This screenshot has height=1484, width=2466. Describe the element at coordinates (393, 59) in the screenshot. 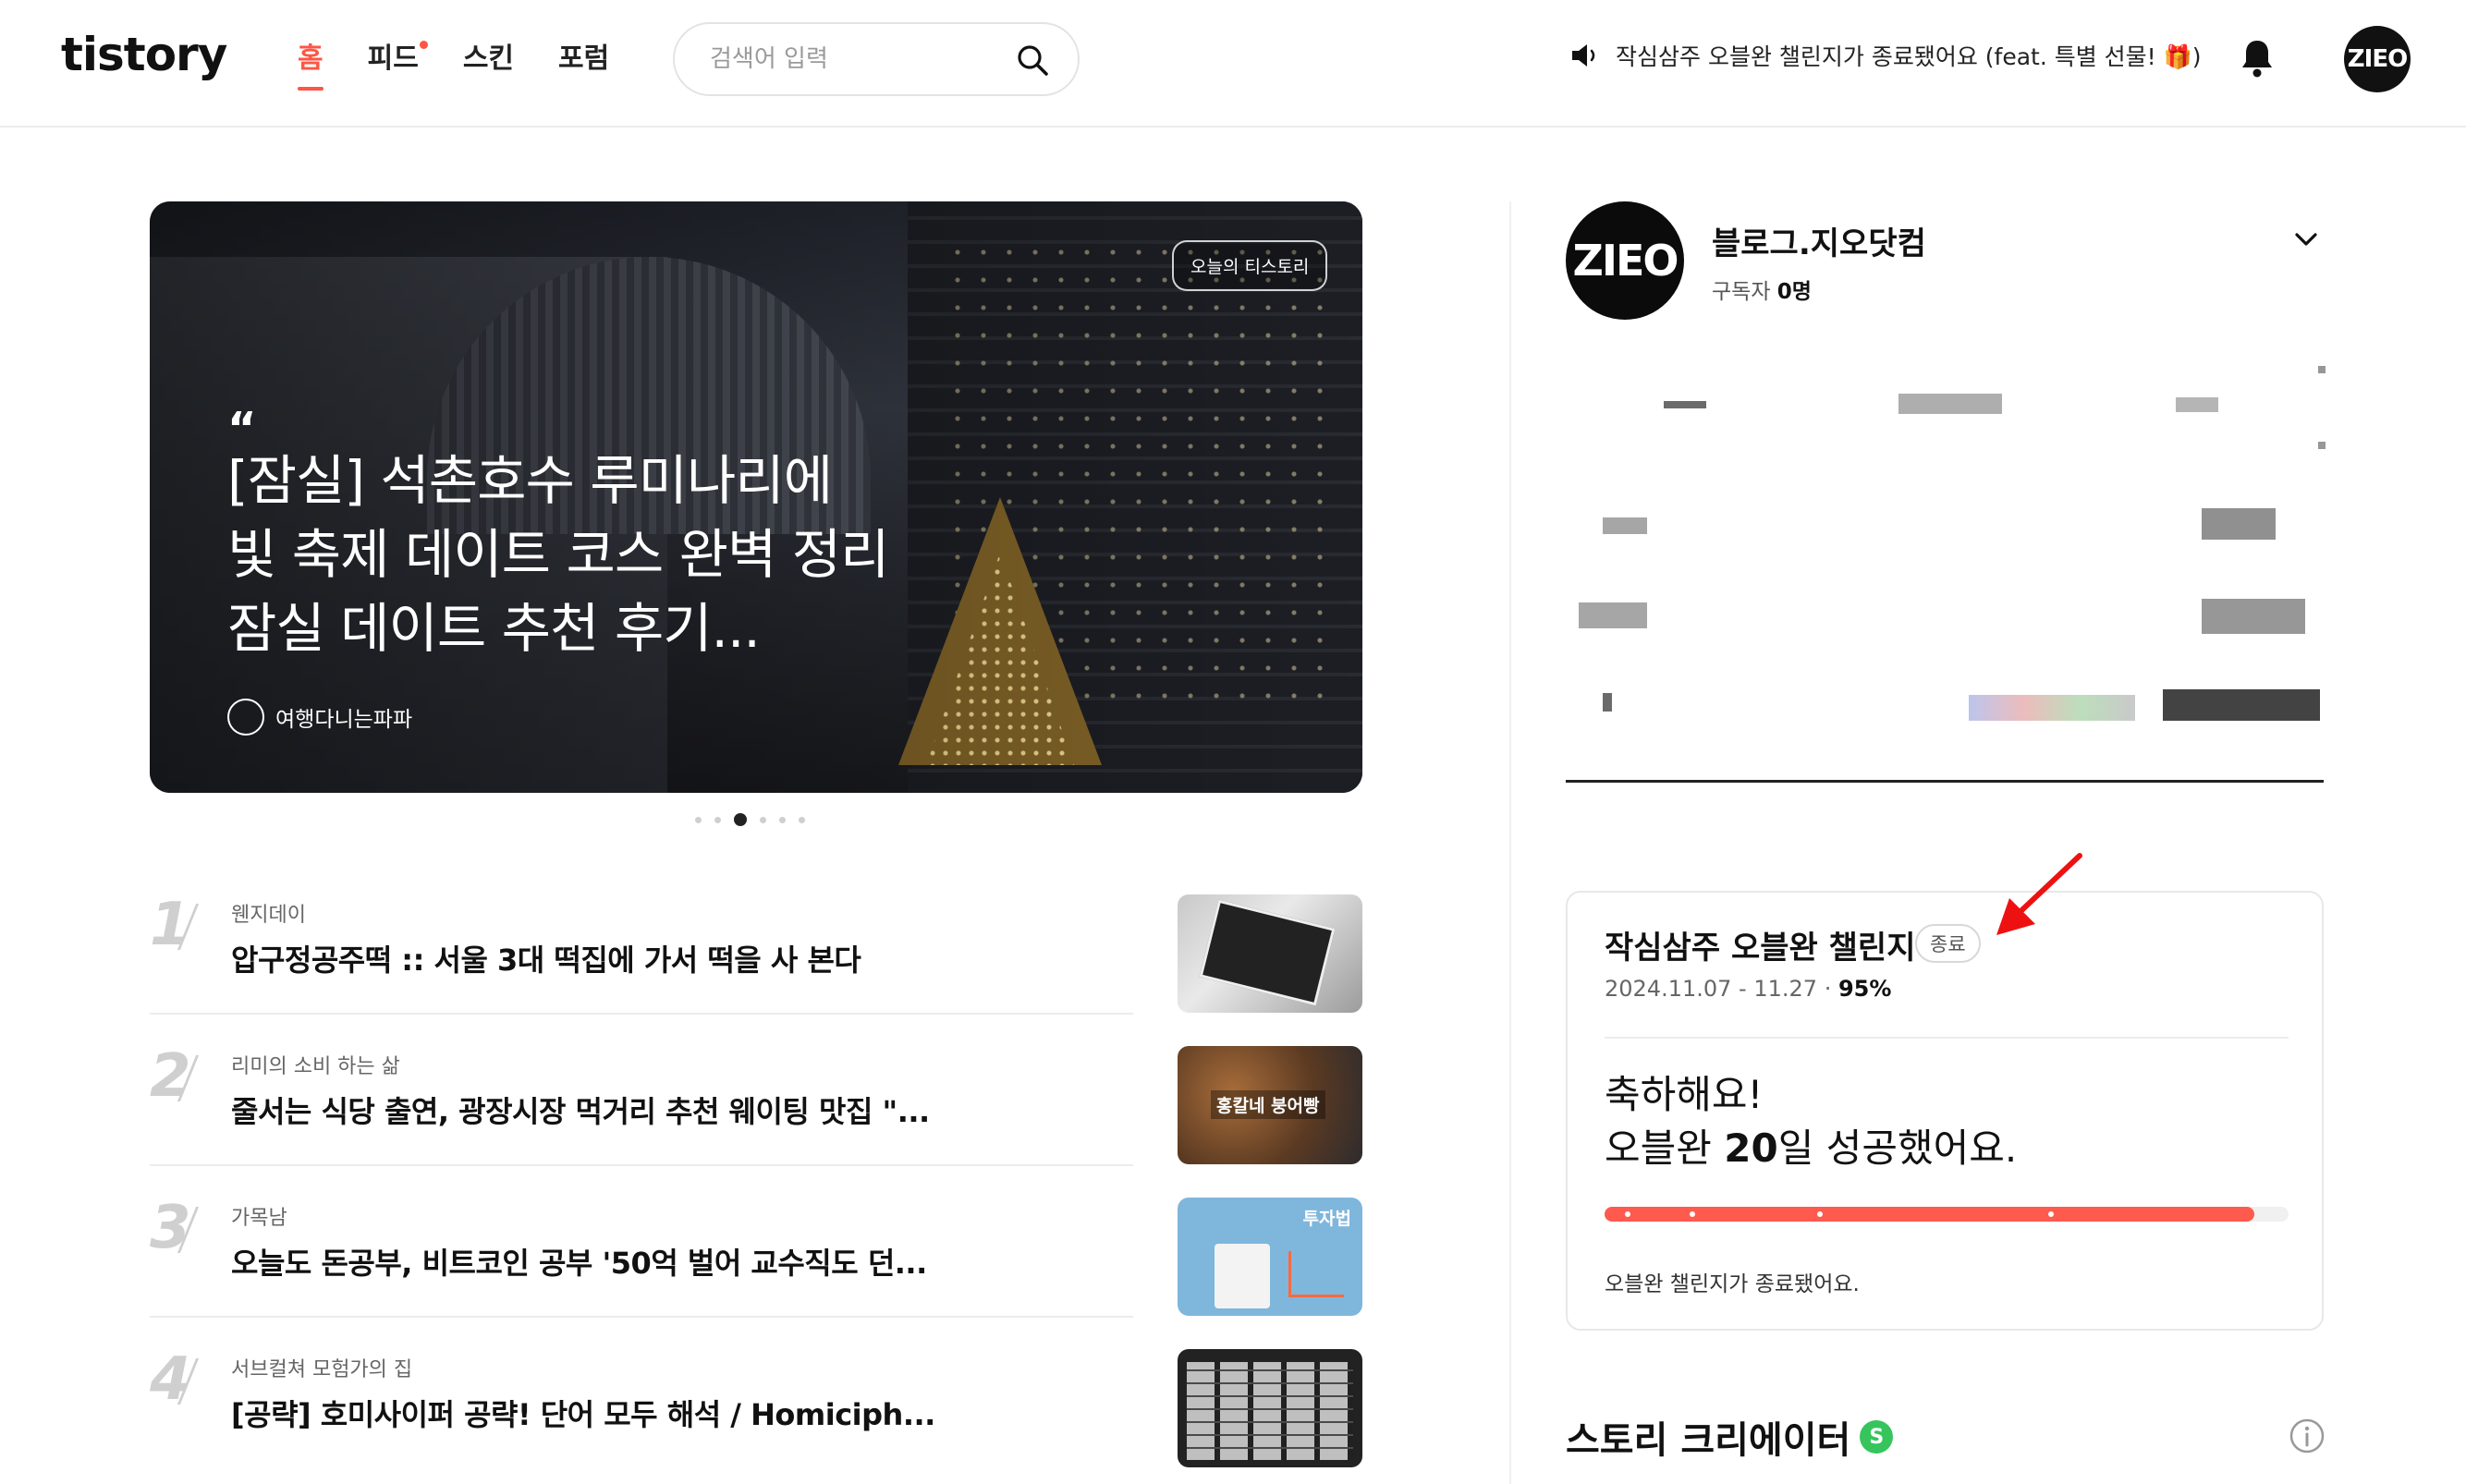

I see `nav-feed-label: 피드` at that location.